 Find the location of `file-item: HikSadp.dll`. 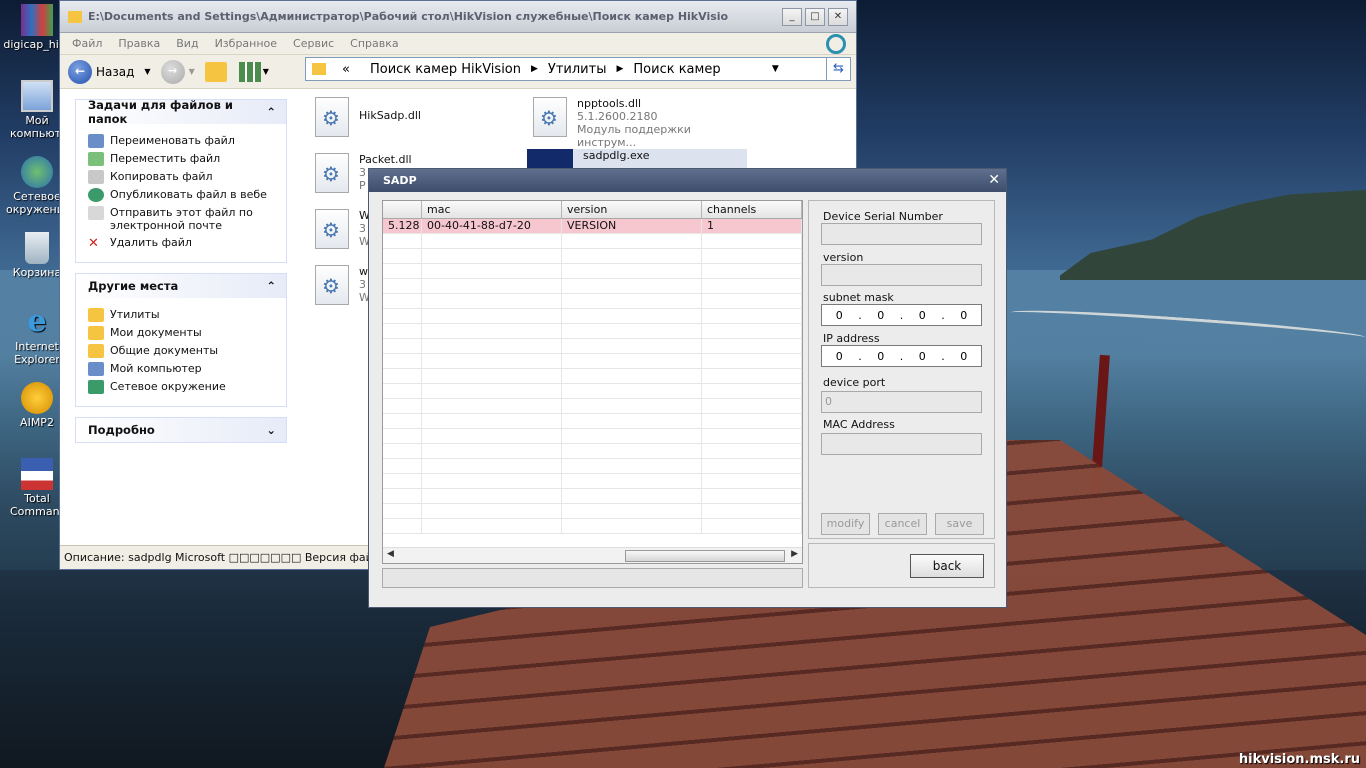

file-item: HikSadp.dll is located at coordinates (425, 117).